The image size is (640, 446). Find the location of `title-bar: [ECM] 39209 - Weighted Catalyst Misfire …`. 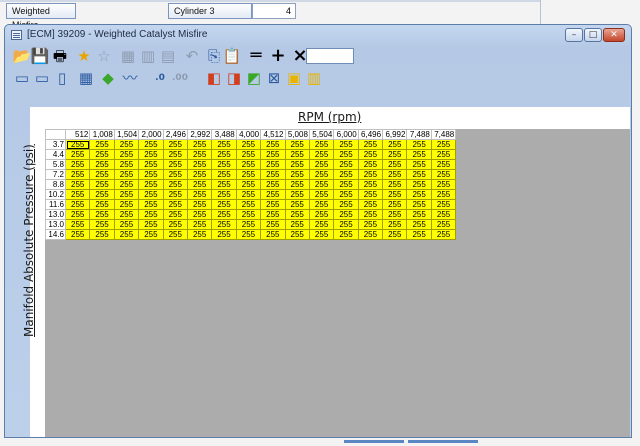

title-bar: [ECM] 39209 - Weighted Catalyst Misfire … is located at coordinates (318, 35).